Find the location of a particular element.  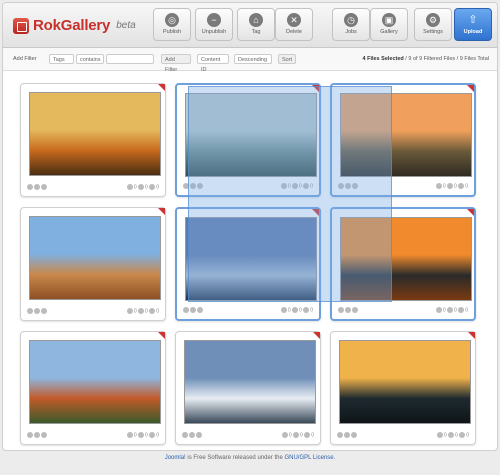

filter-operator-select: contains is located at coordinates (90, 59).